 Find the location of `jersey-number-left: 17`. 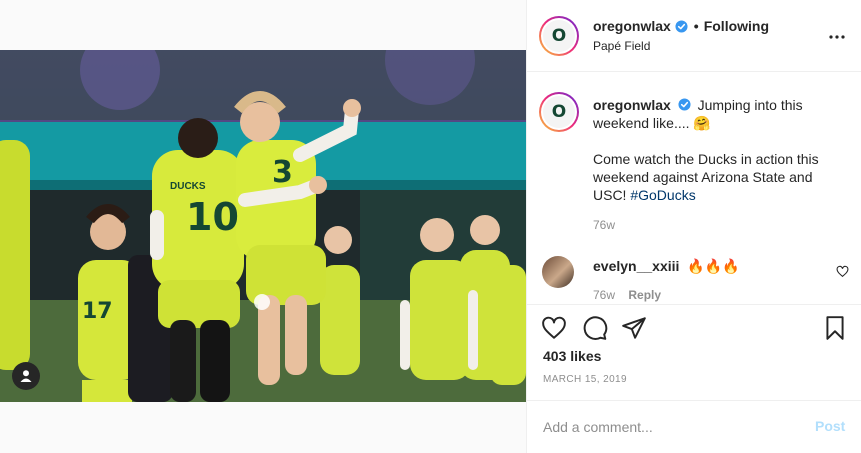

jersey-number-left: 17 is located at coordinates (97, 311).